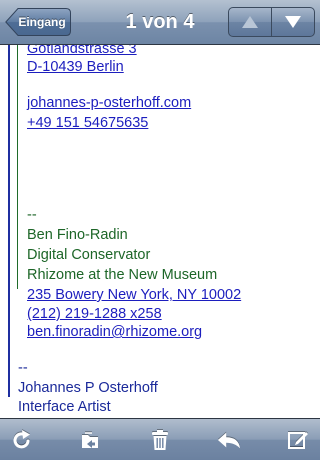 This screenshot has height=460, width=320. Describe the element at coordinates (42, 22) in the screenshot. I see `back-button-label: Eingang` at that location.